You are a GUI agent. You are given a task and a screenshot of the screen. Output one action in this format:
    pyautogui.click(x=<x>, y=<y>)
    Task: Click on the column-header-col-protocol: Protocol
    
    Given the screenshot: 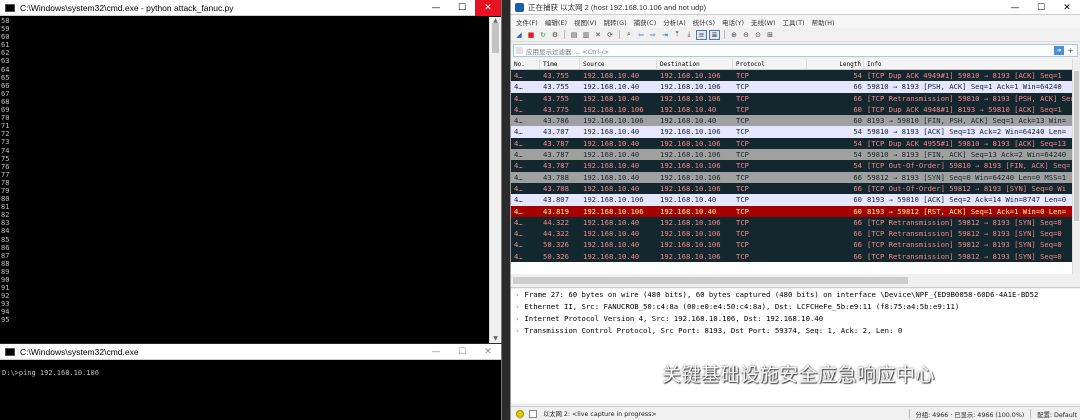 What is the action you would take?
    pyautogui.click(x=770, y=64)
    